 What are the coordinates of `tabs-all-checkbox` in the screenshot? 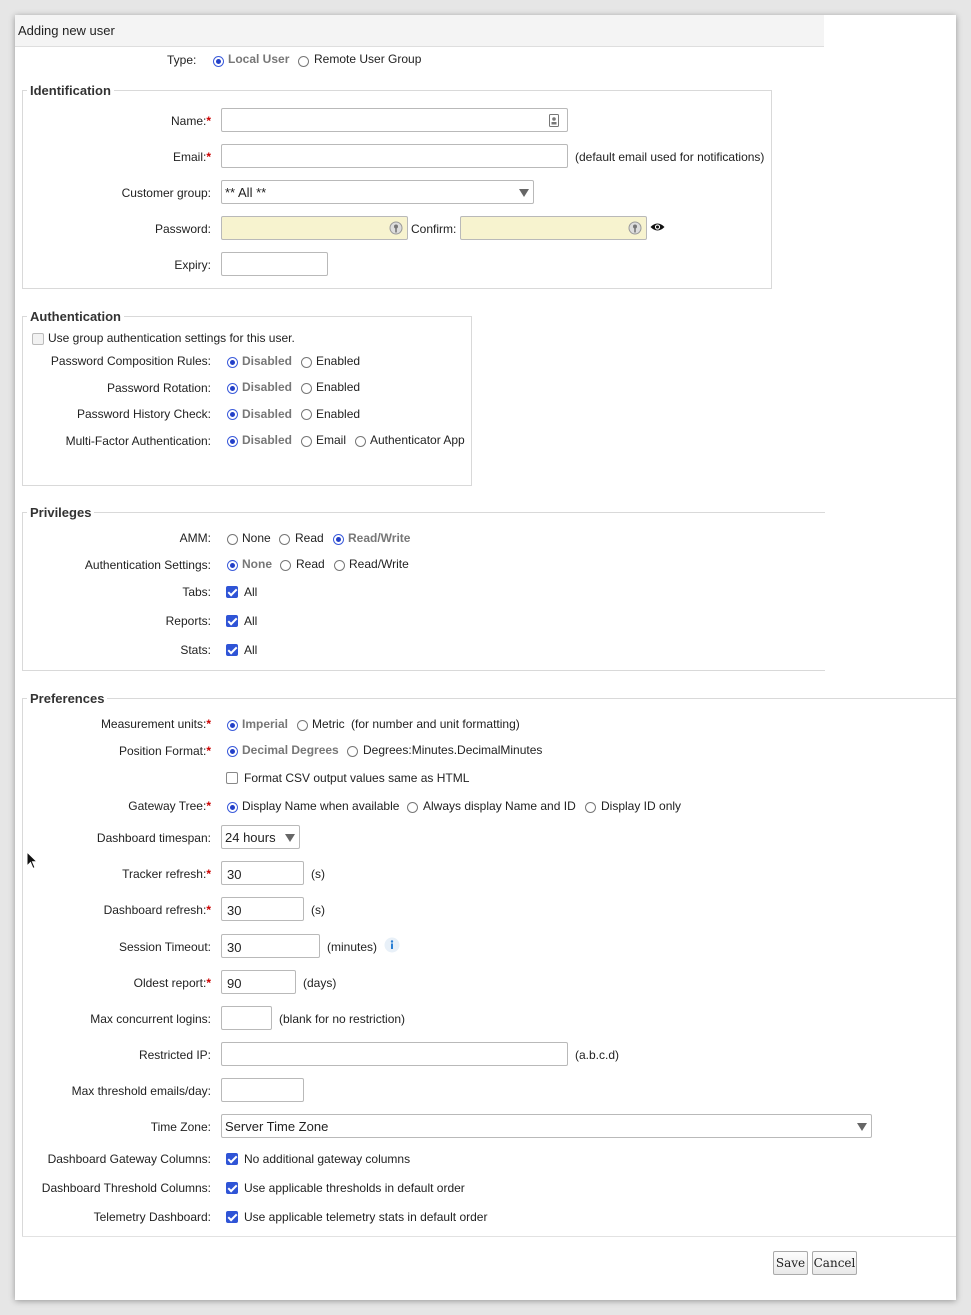 It's located at (232, 592).